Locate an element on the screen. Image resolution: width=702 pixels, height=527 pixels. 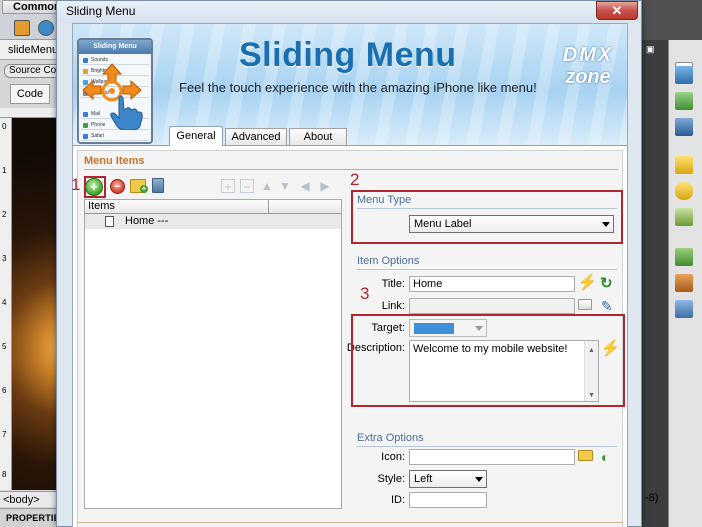
title-input: Home is located at coordinates (492, 284).